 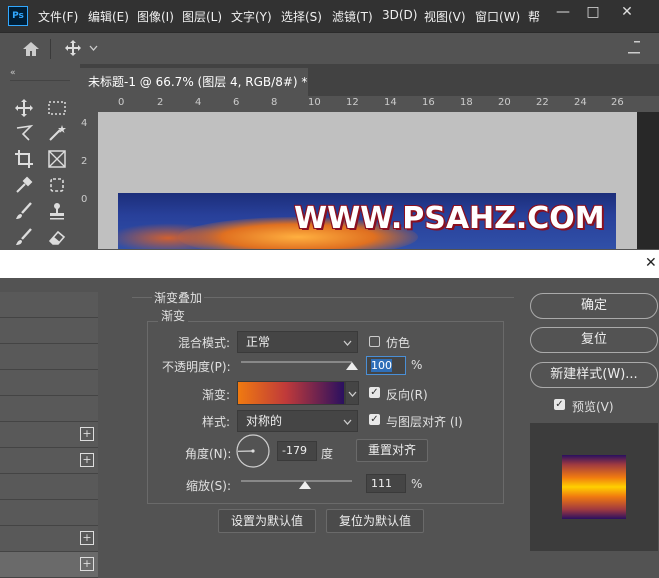 What do you see at coordinates (155, 16) in the screenshot?
I see `menu-image: 图像(I)` at bounding box center [155, 16].